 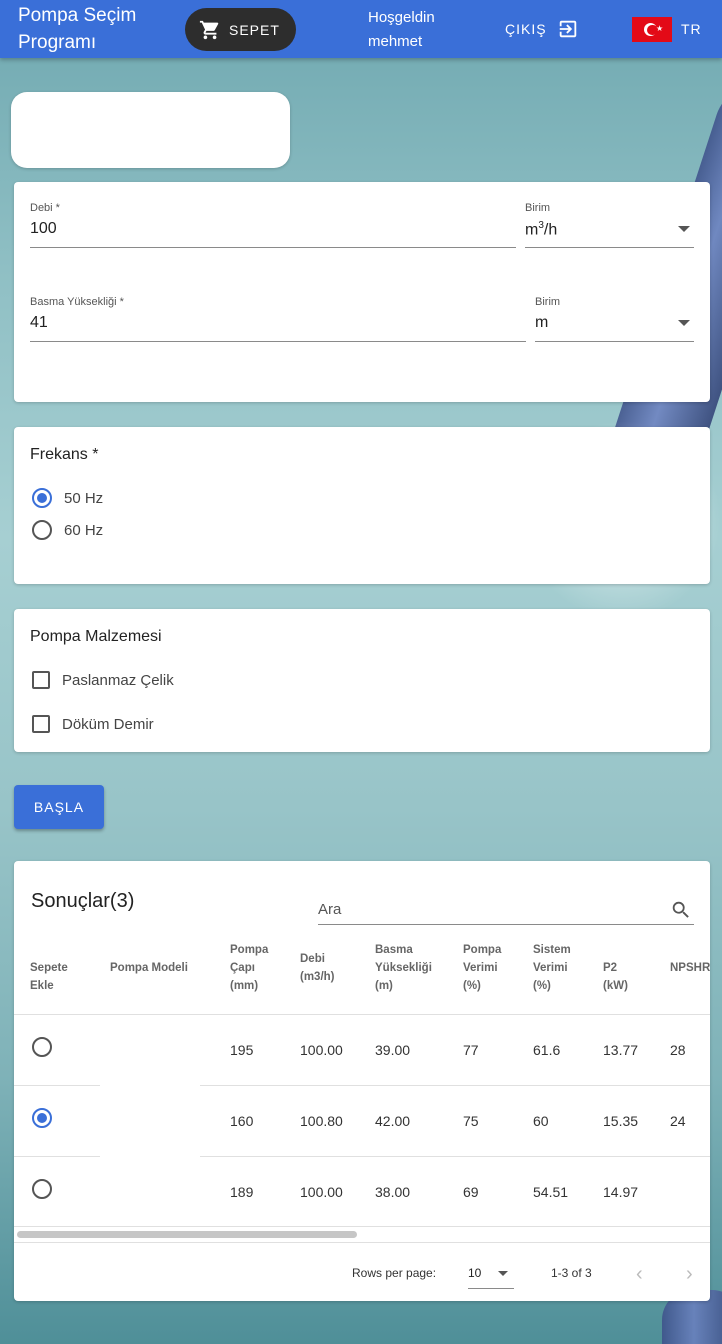 I want to click on column-header: Basma Yüksekliği (m), so click(x=403, y=968).